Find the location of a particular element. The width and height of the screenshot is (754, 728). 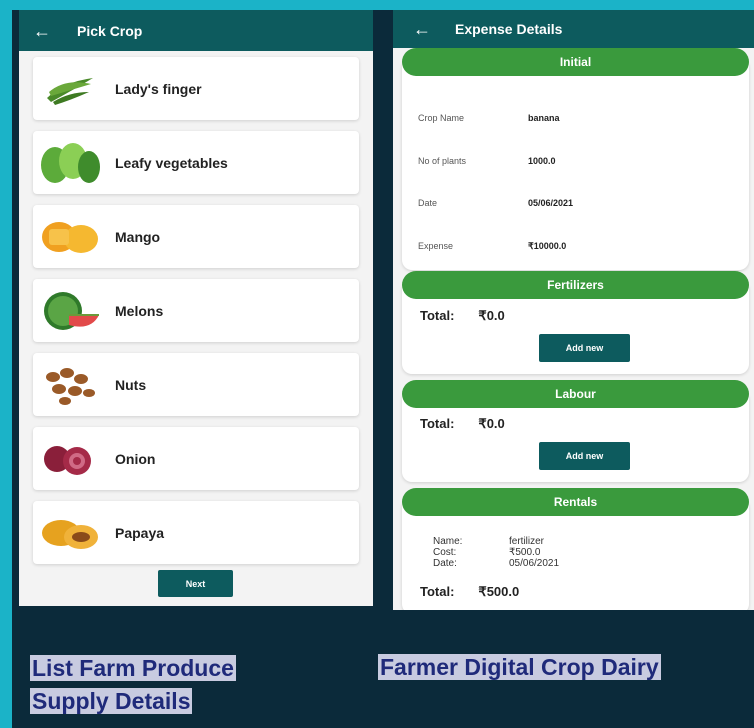

pick-crop-appbar: ← Pick Crop is located at coordinates (196, 30).